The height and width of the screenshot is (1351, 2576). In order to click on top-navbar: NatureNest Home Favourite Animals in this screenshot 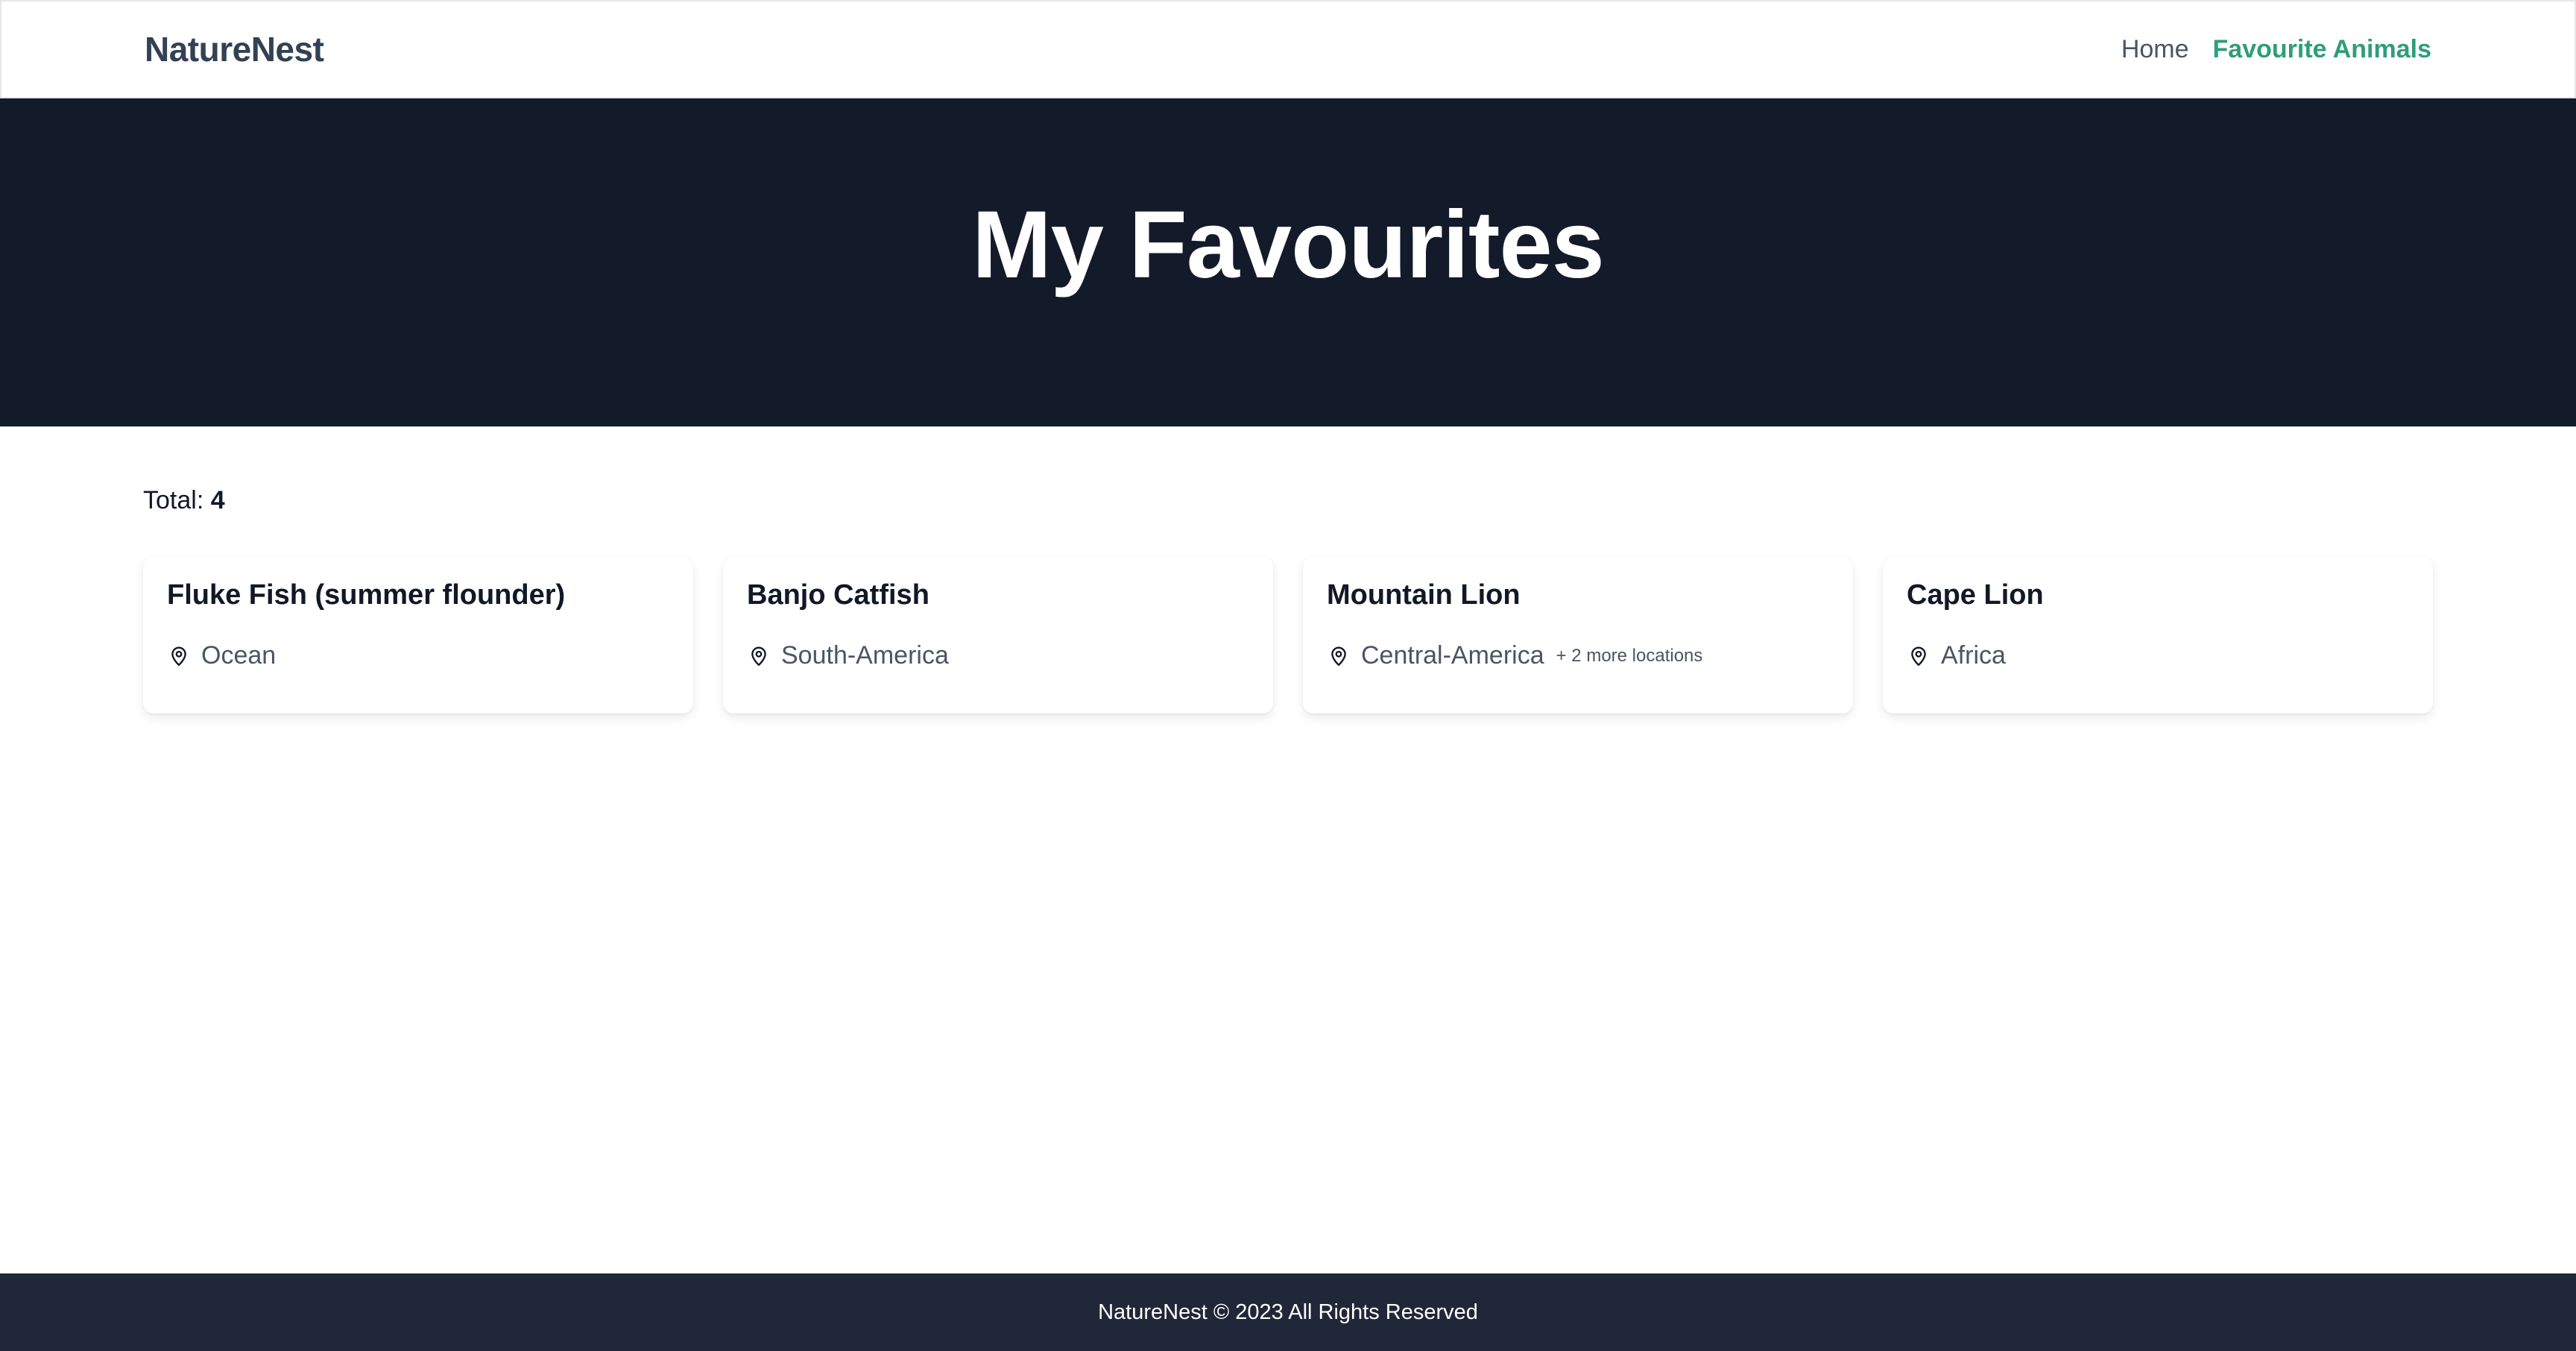, I will do `click(1288, 49)`.